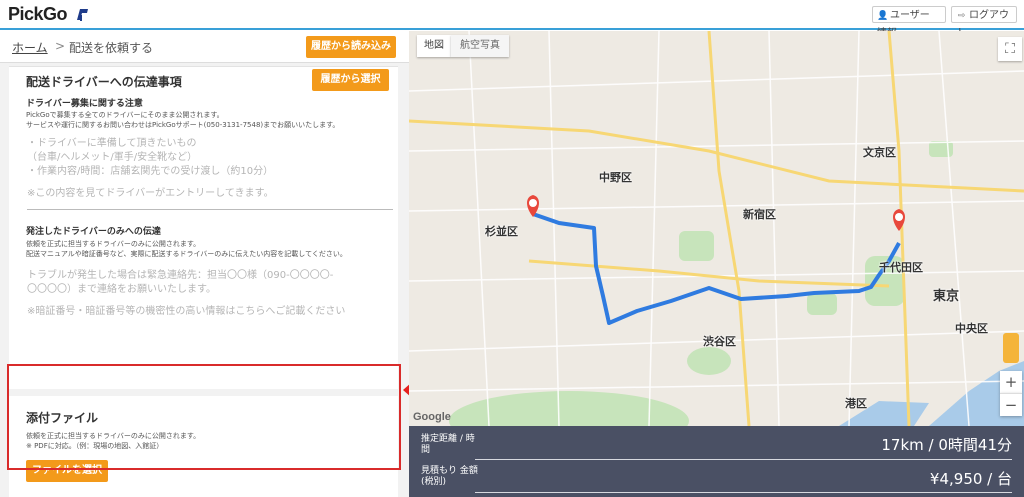 This screenshot has width=1024, height=497. Describe the element at coordinates (883, 16) in the screenshot. I see `user-icon: 👤` at that location.